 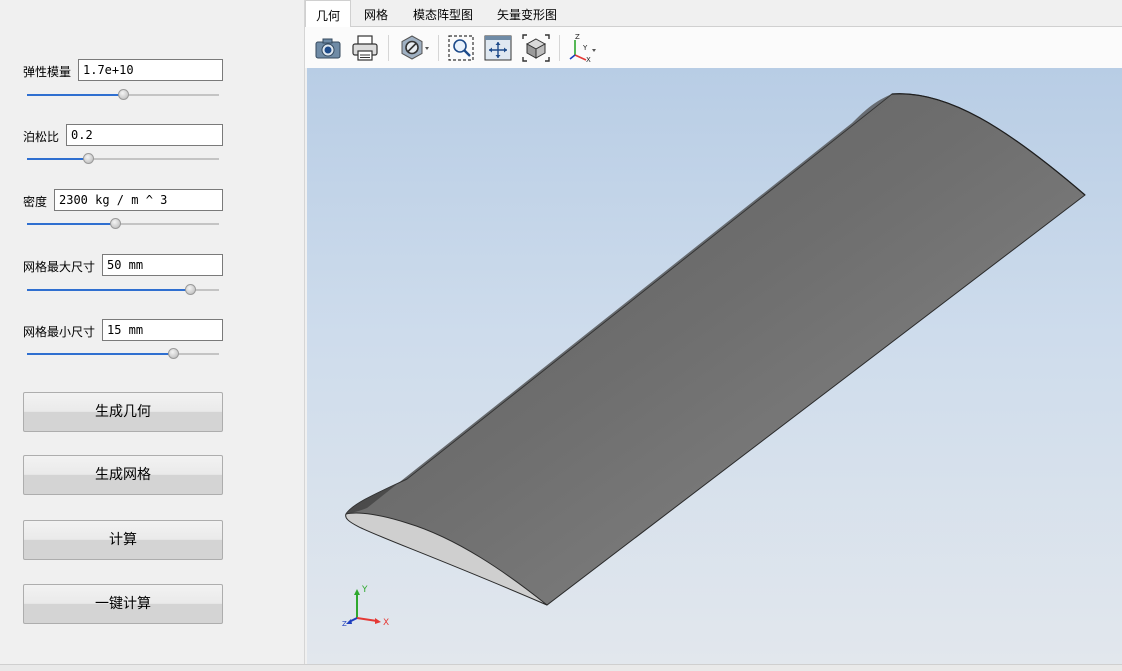 What do you see at coordinates (138, 200) in the screenshot?
I see `density-input` at bounding box center [138, 200].